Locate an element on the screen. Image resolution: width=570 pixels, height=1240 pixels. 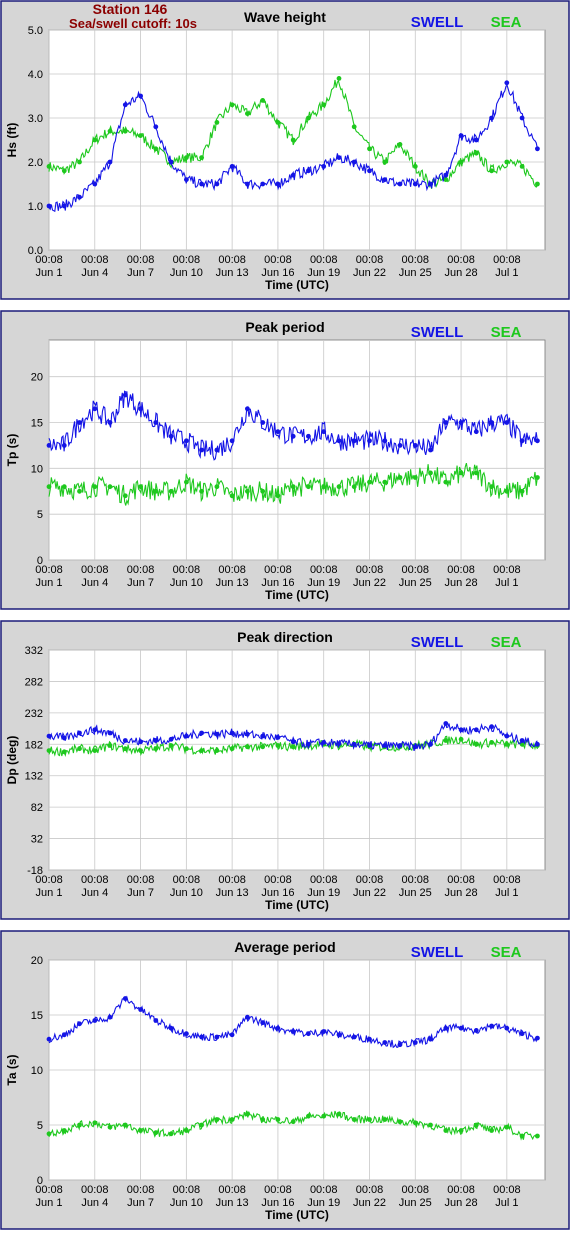
x-tick-date: Jun 4 is located at coordinates (94, 273).